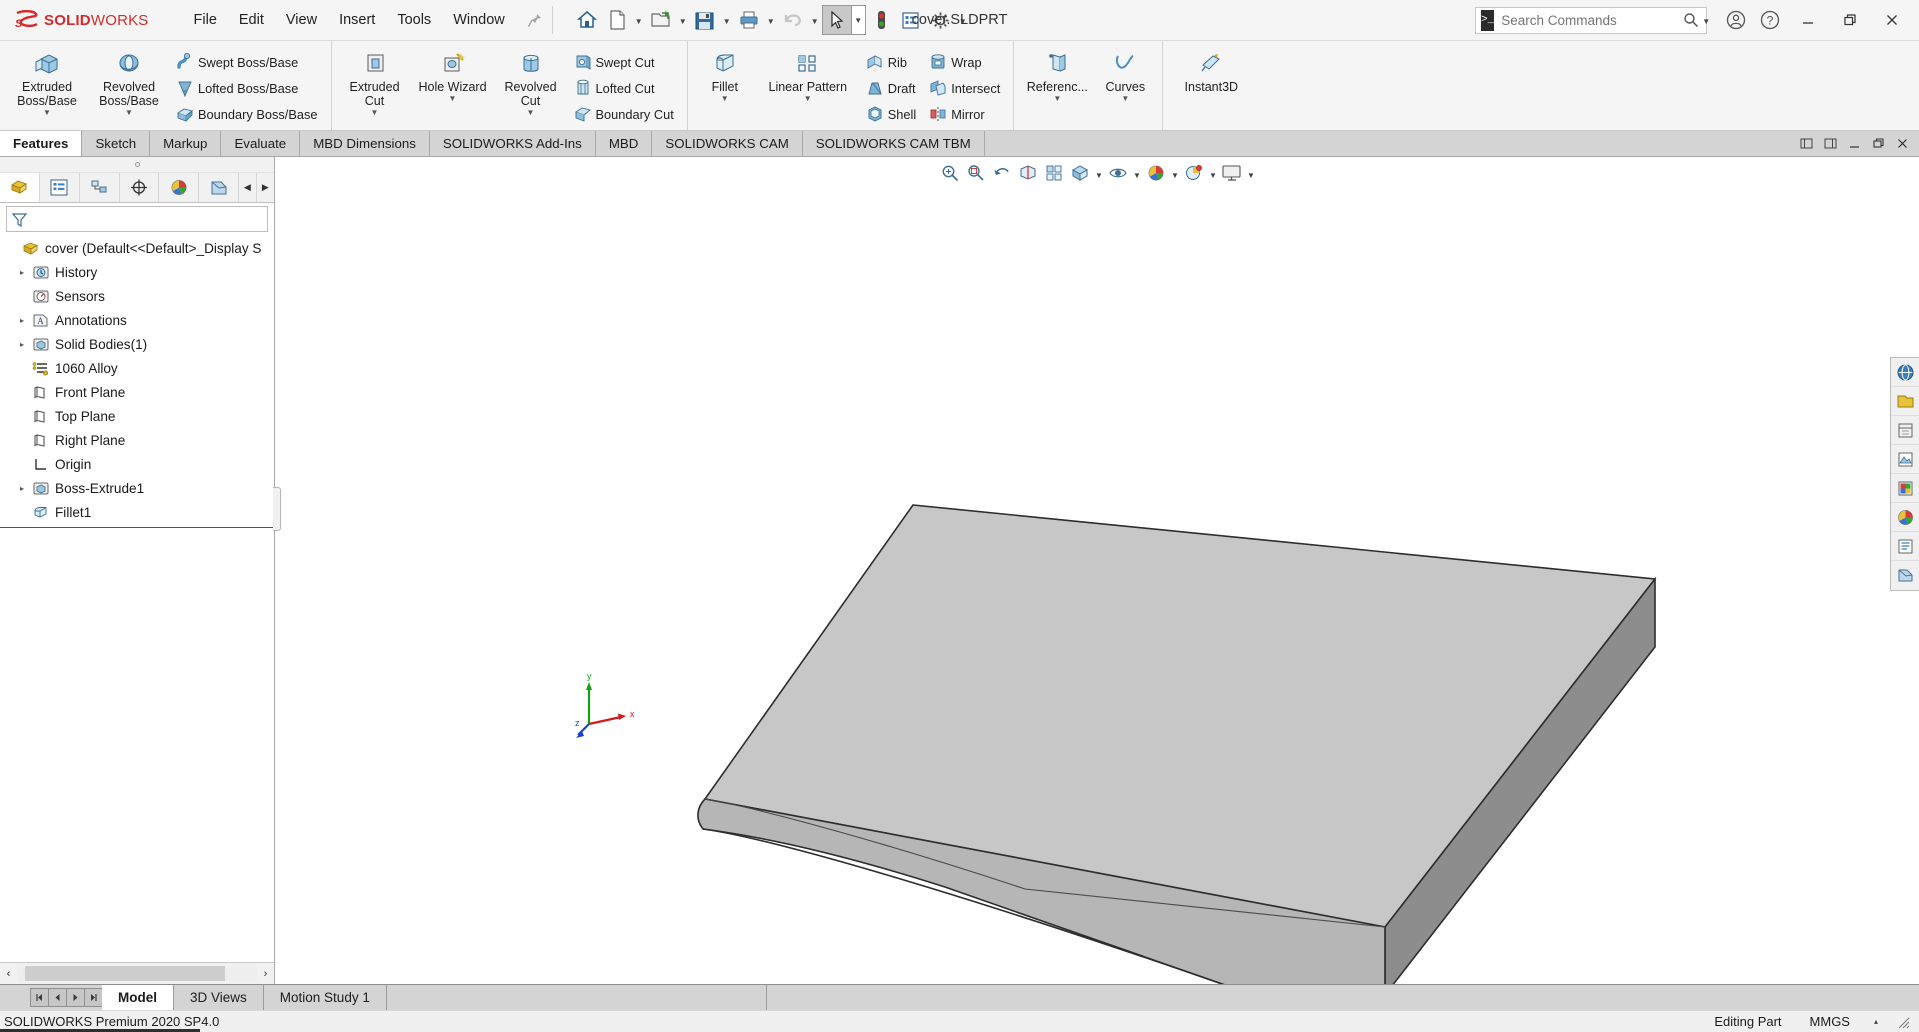 This screenshot has width=1919, height=1032. I want to click on fm-tabs-scroll-left: ◀, so click(248, 187).